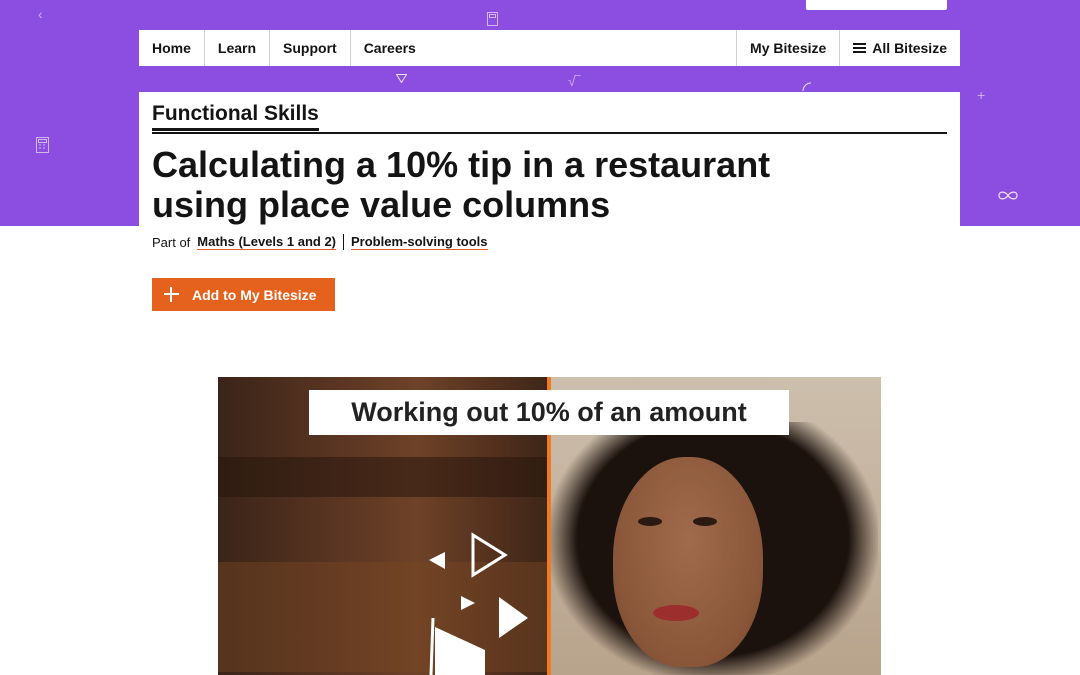  What do you see at coordinates (171, 242) in the screenshot?
I see `part-of-label: Part of` at bounding box center [171, 242].